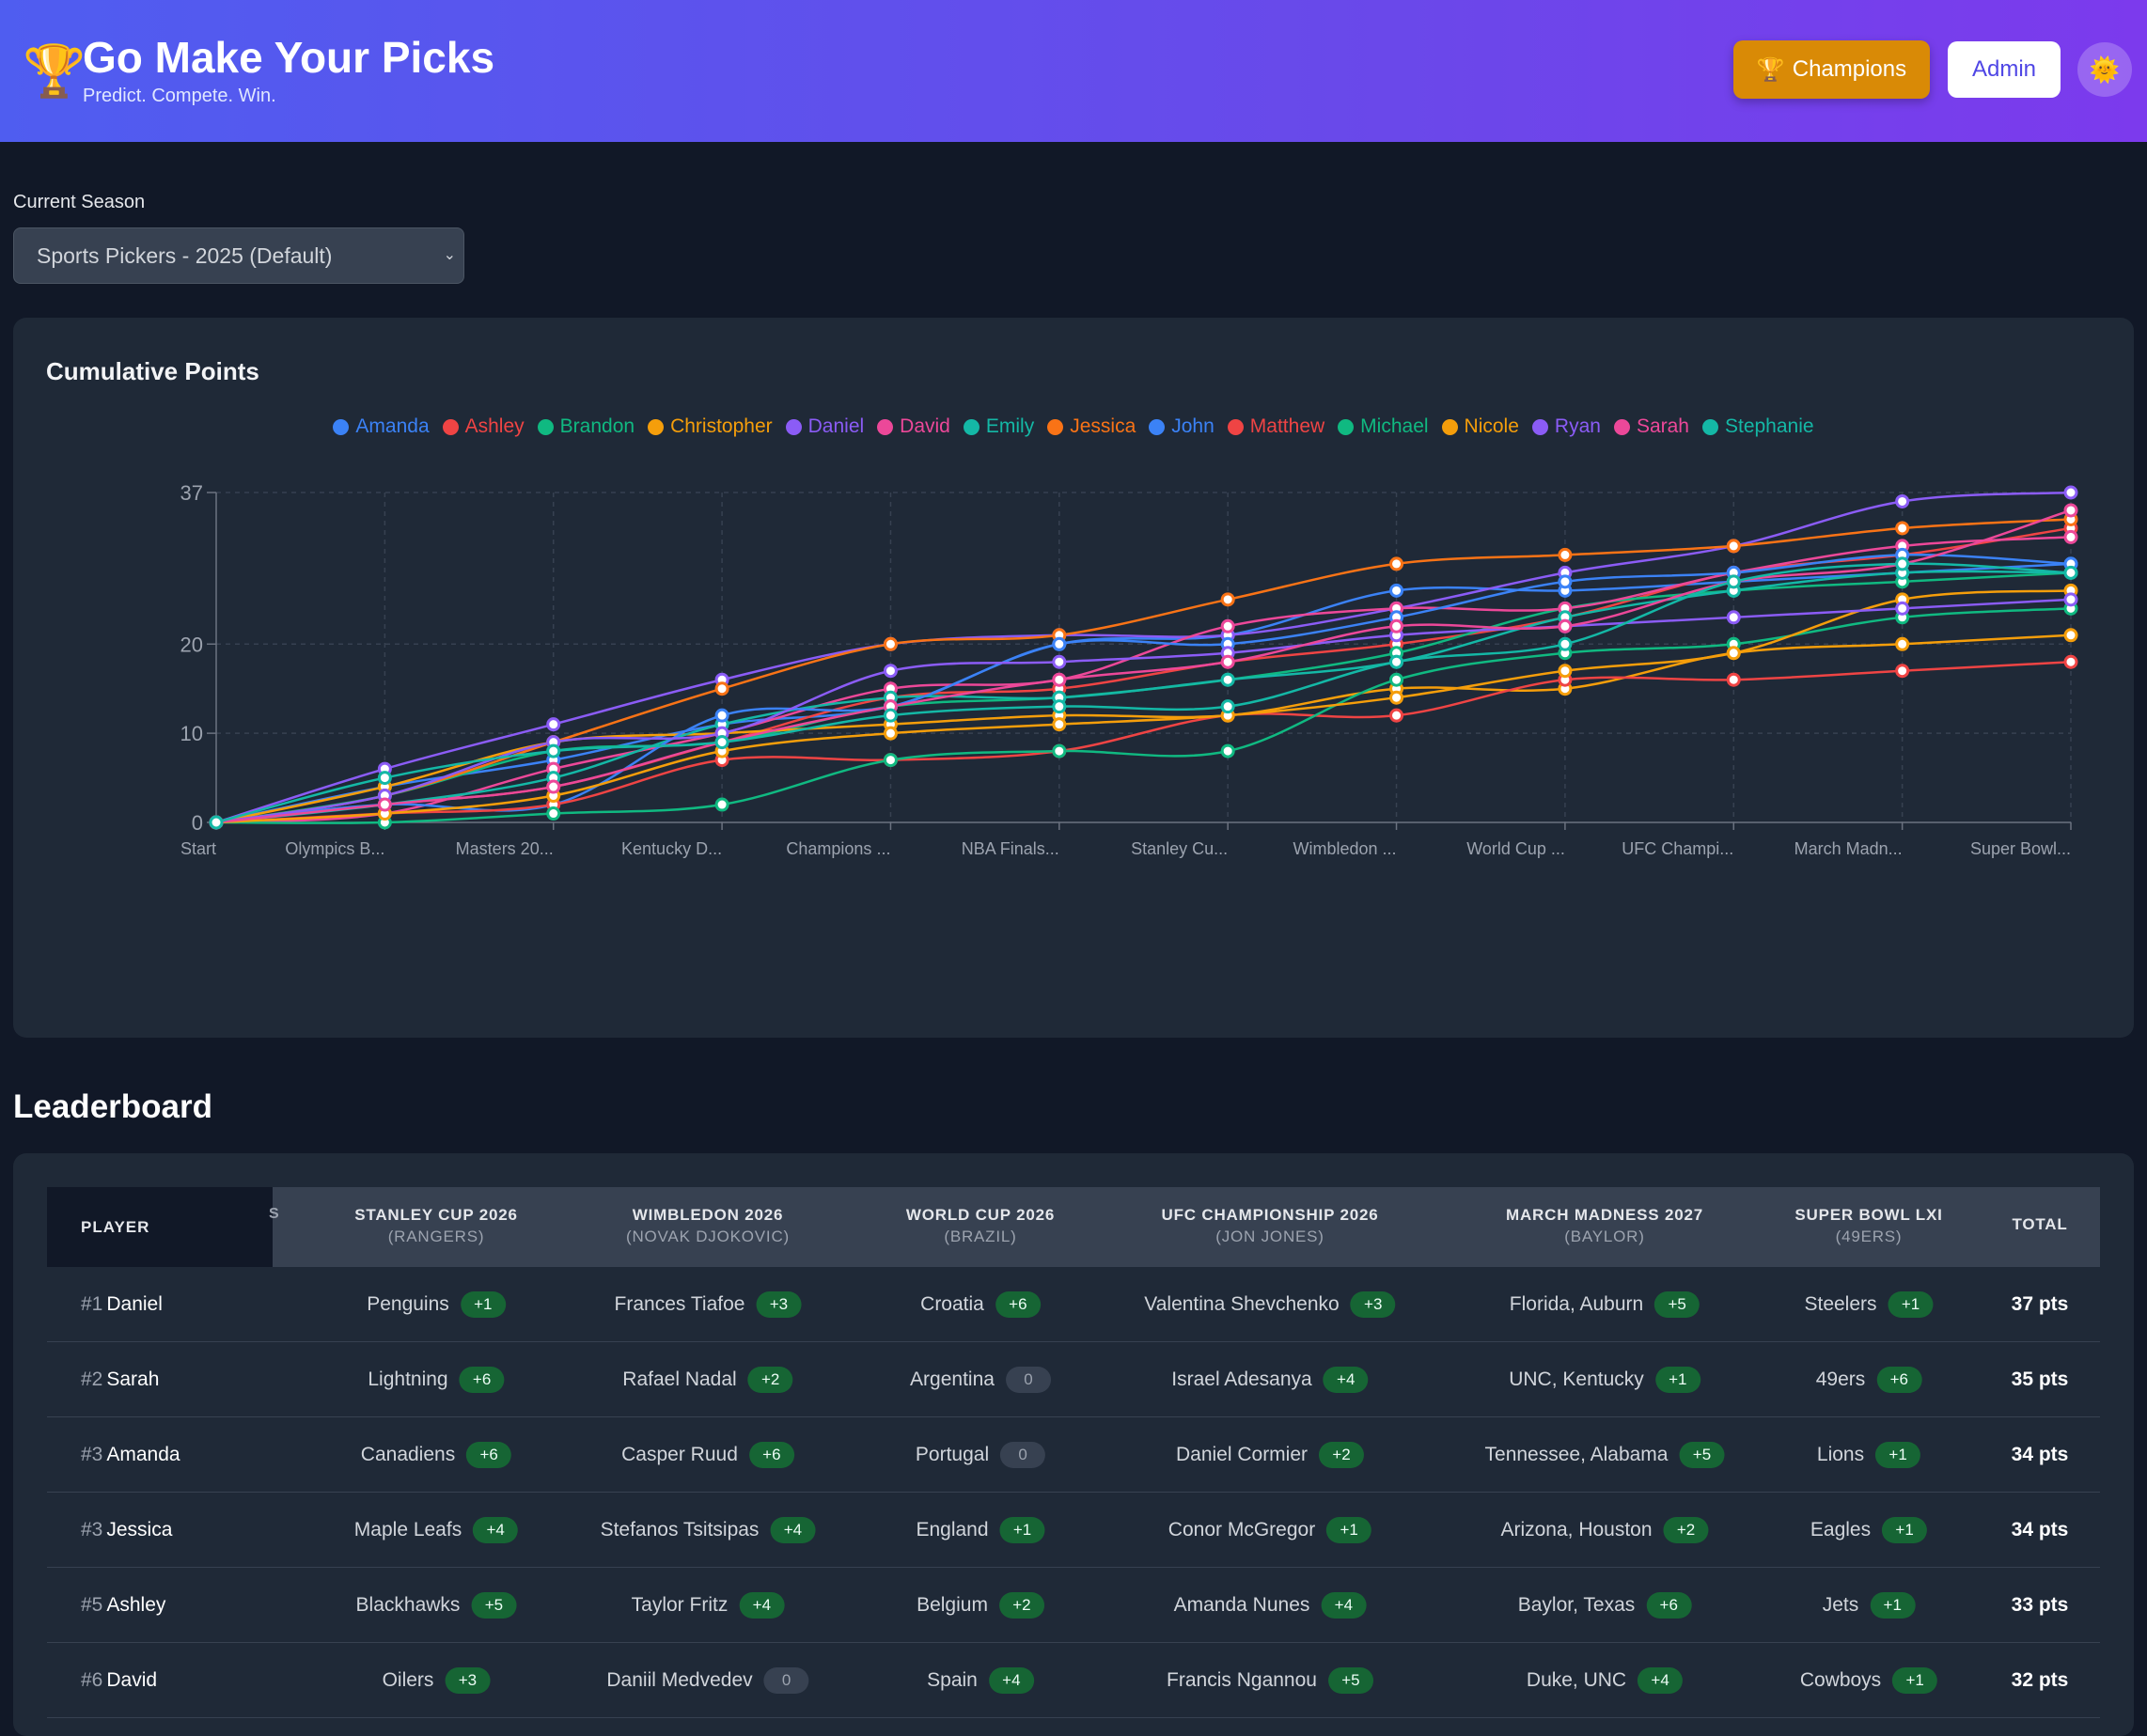 This screenshot has width=2147, height=1736. What do you see at coordinates (2040, 1224) in the screenshot?
I see `total-column-header: TOTAL` at bounding box center [2040, 1224].